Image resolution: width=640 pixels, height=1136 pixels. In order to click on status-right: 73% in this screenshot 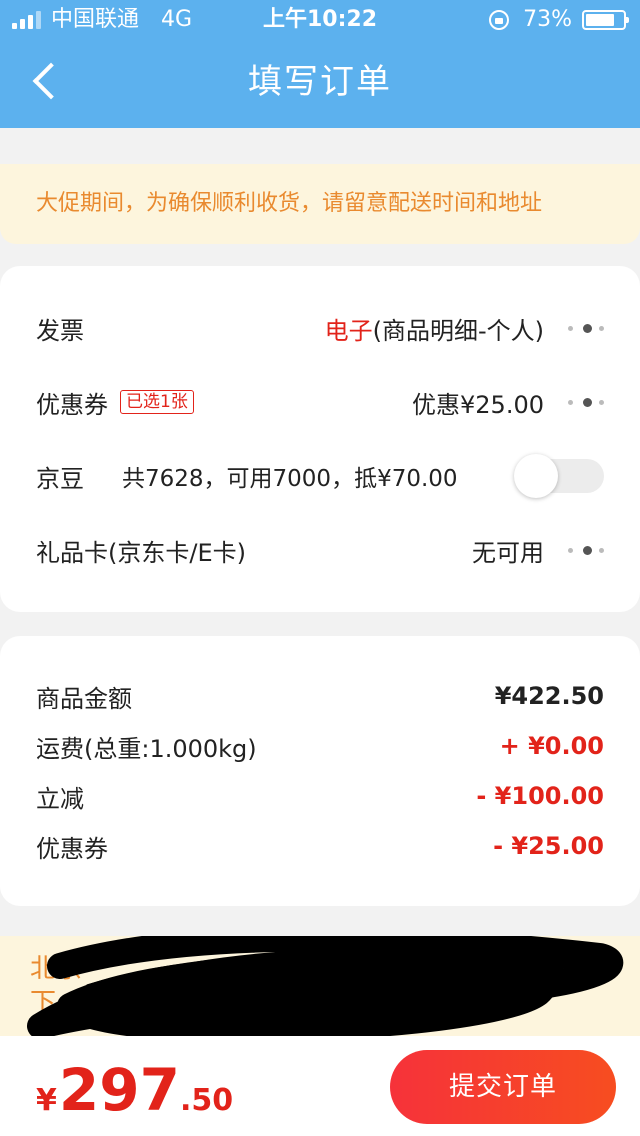, I will do `click(559, 20)`.